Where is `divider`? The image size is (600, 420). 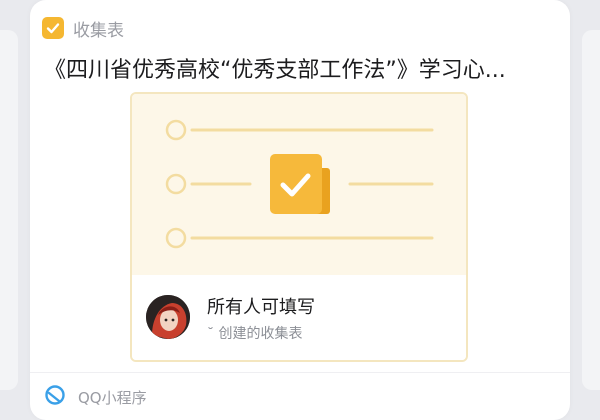 divider is located at coordinates (300, 372).